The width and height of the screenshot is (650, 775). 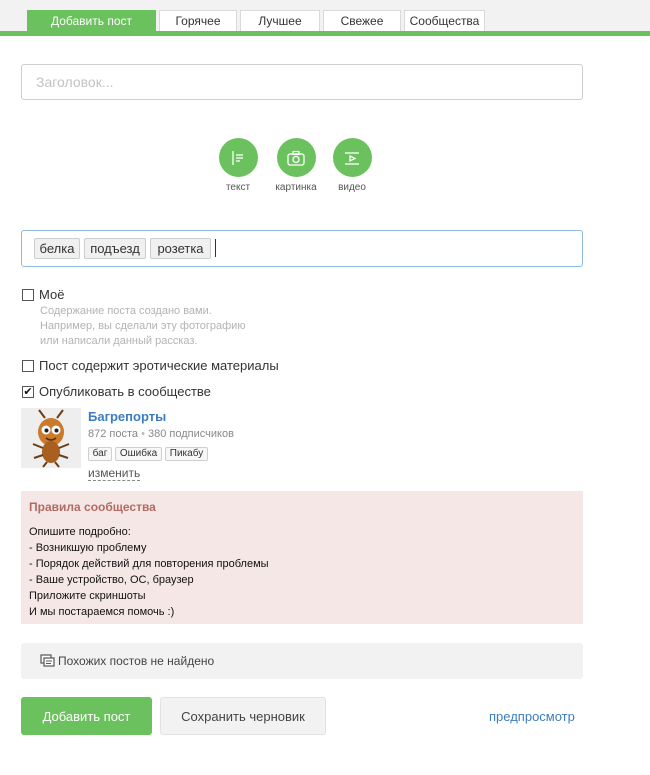 What do you see at coordinates (126, 311) in the screenshot?
I see `mine-hint-line: Содержание поста создано вами.` at bounding box center [126, 311].